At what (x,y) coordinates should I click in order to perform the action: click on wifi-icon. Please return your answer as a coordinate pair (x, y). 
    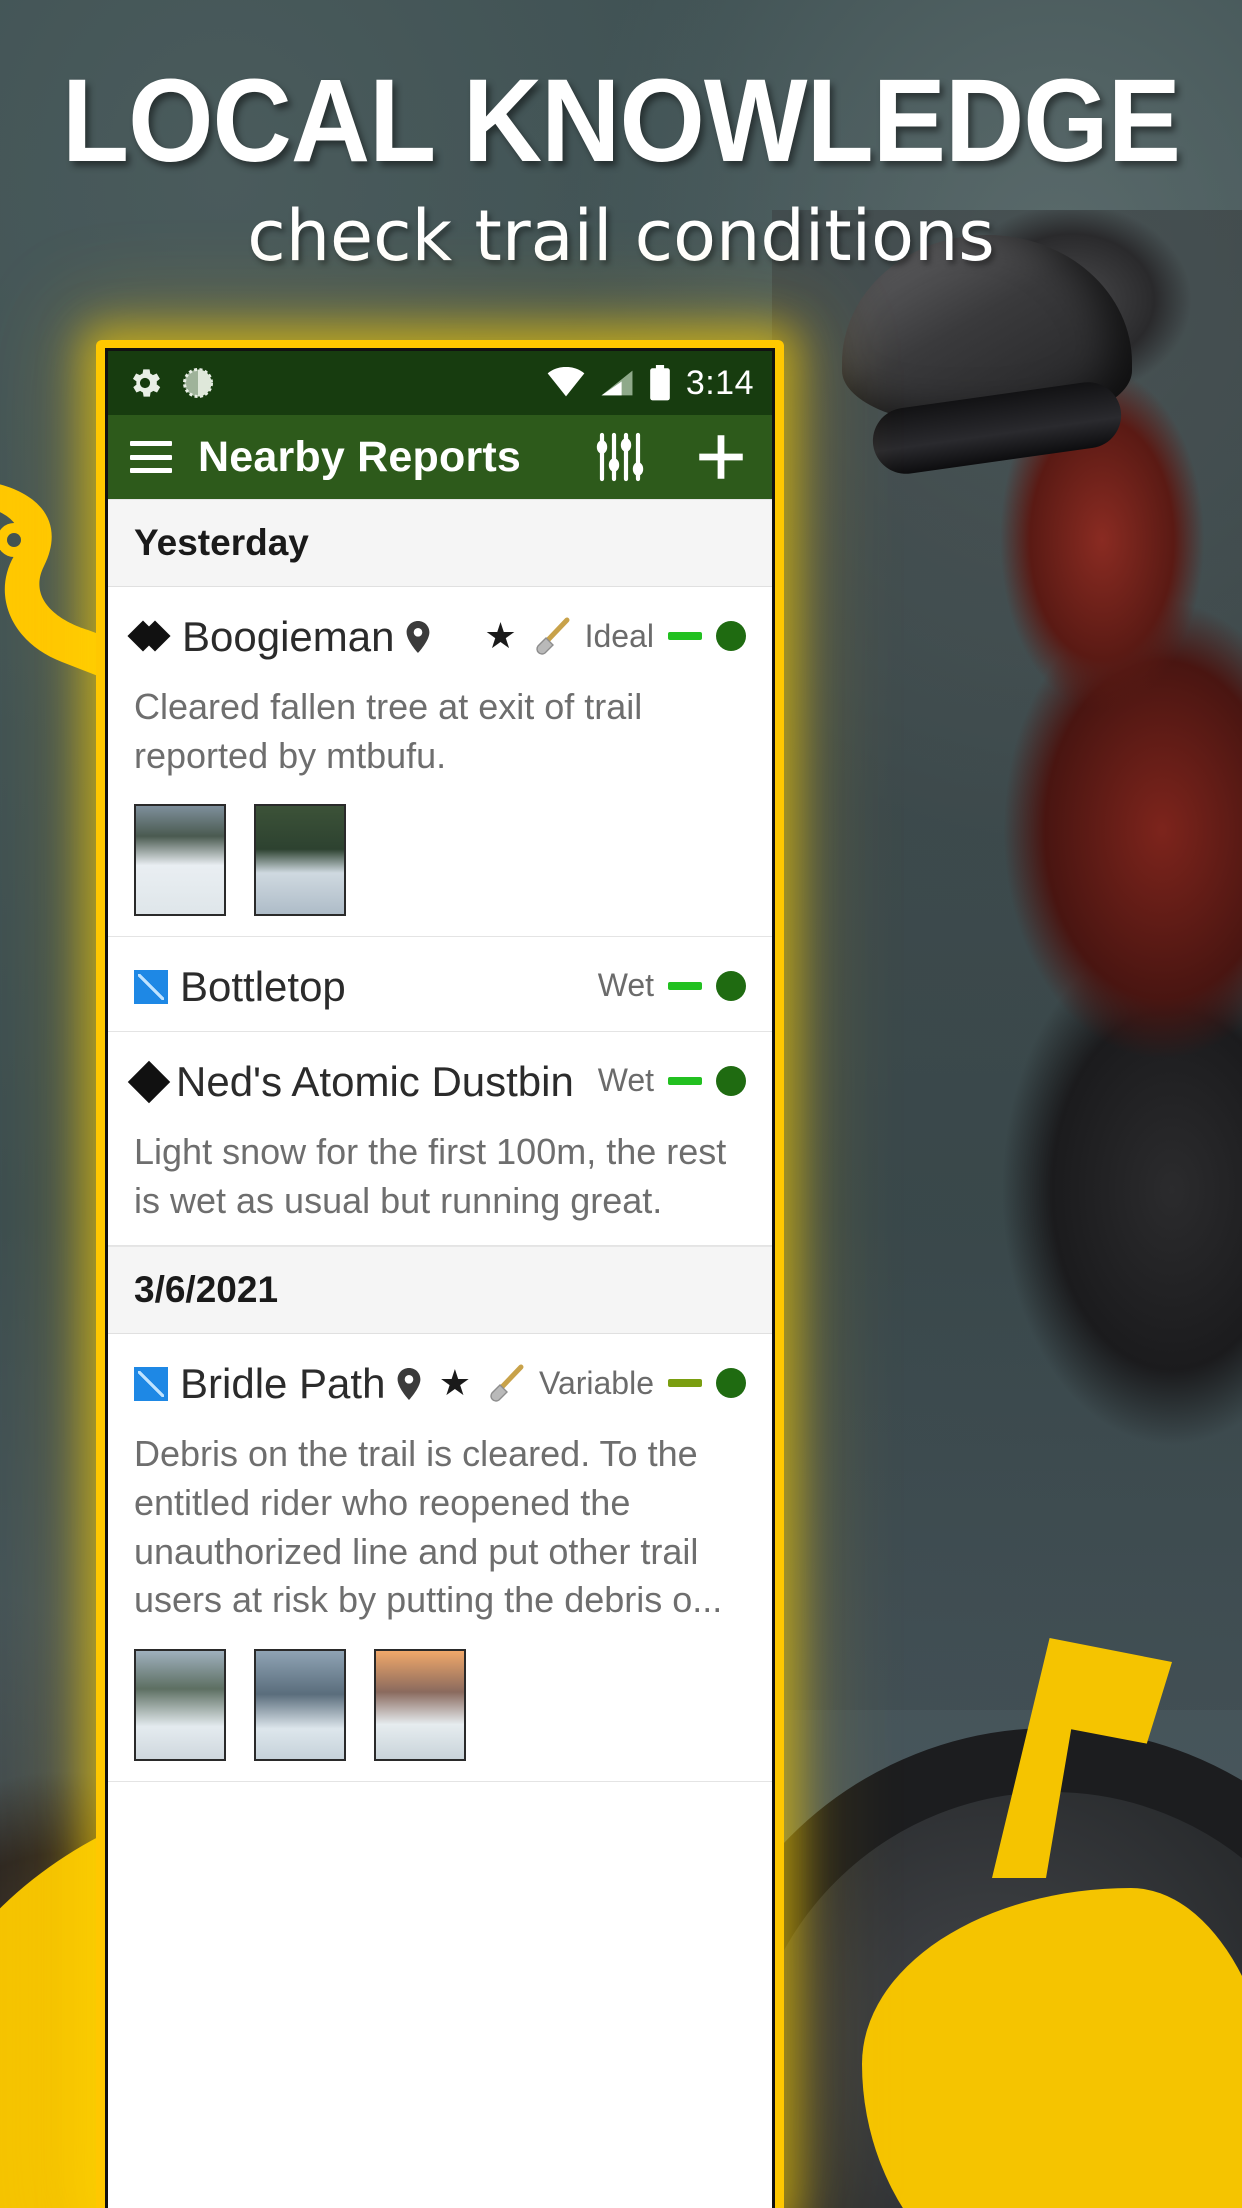
    Looking at the image, I should click on (566, 382).